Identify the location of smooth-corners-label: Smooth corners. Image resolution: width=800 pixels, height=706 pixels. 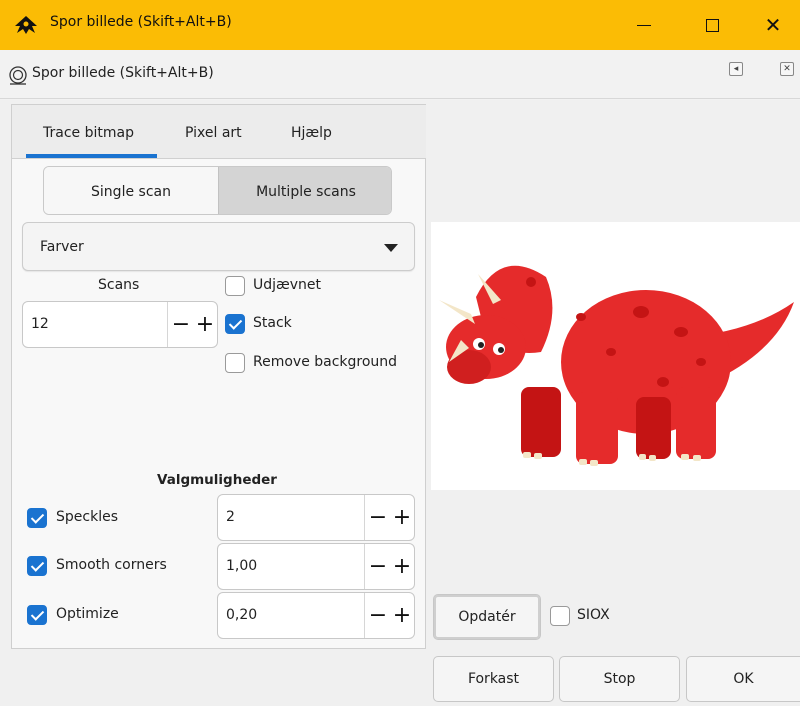
(111, 565).